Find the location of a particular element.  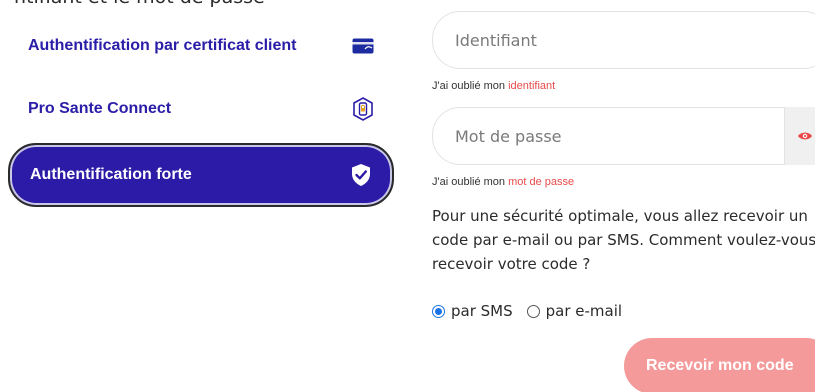

forgot-password-link: mot de passe is located at coordinates (541, 182).